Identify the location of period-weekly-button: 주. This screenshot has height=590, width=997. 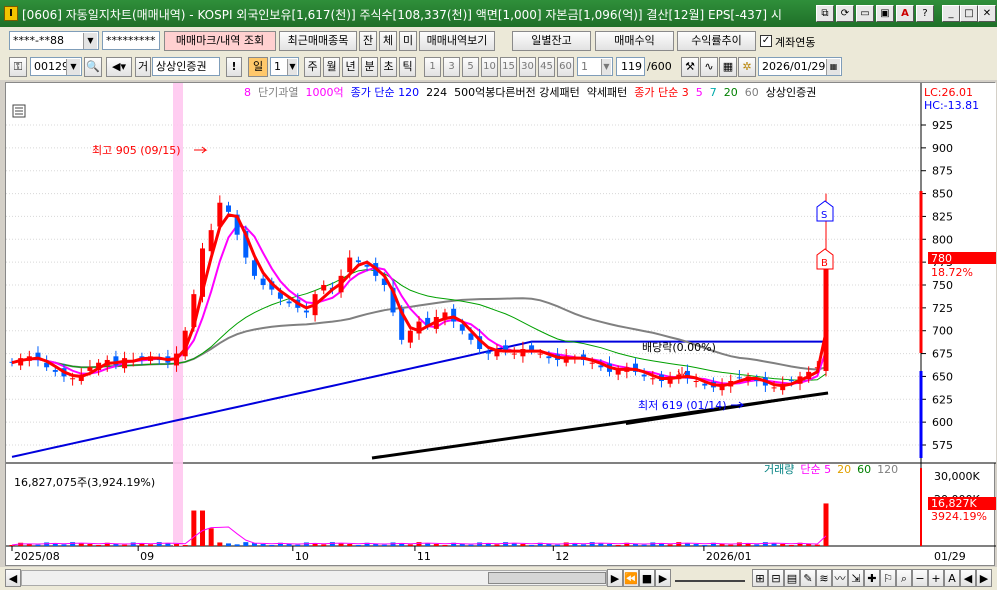
(312, 67).